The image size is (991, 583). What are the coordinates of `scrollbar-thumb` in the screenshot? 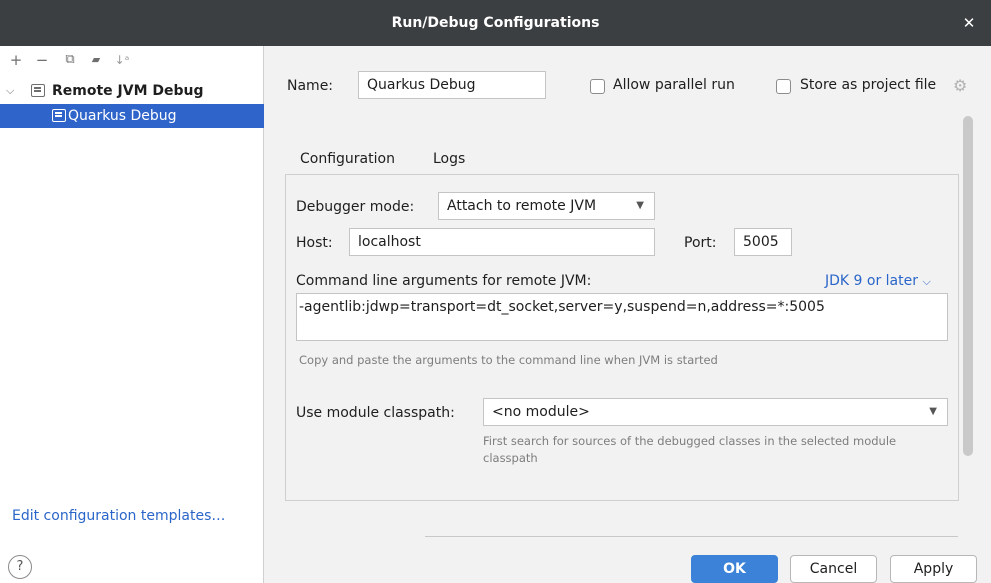 It's located at (968, 286).